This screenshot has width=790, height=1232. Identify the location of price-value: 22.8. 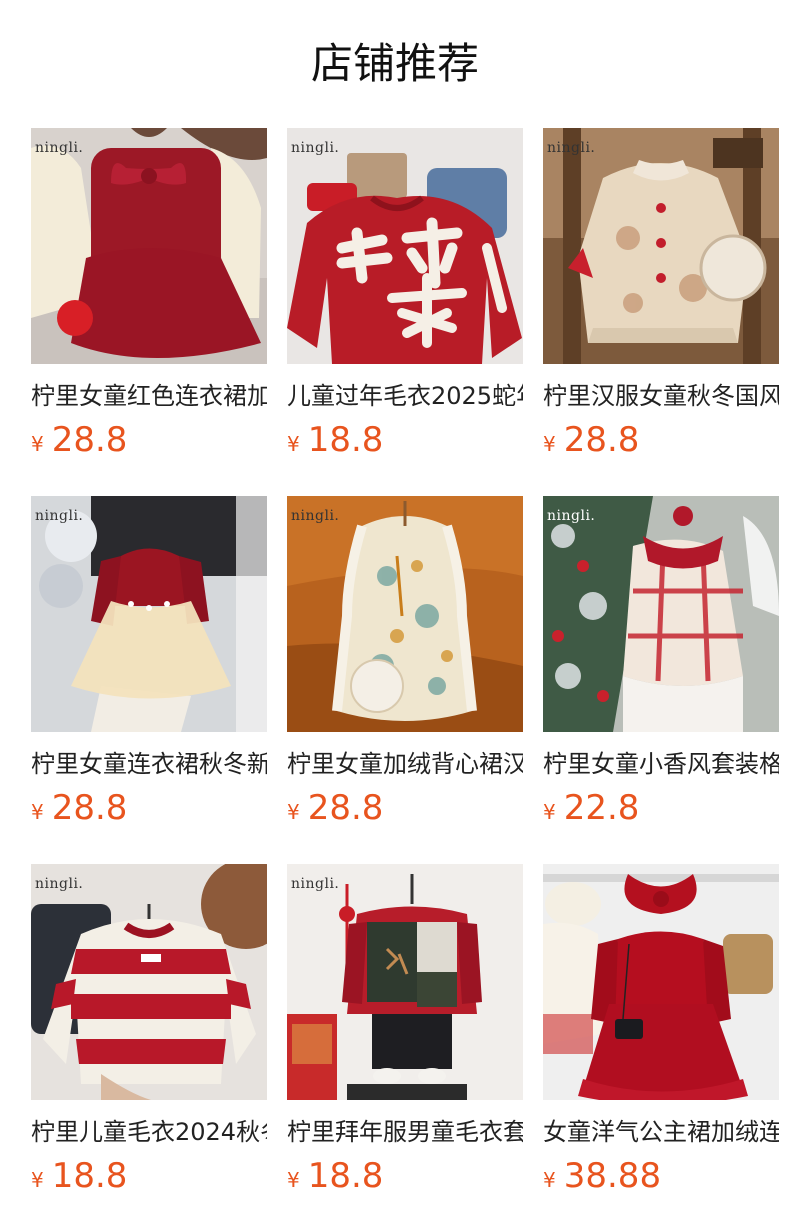
(601, 808).